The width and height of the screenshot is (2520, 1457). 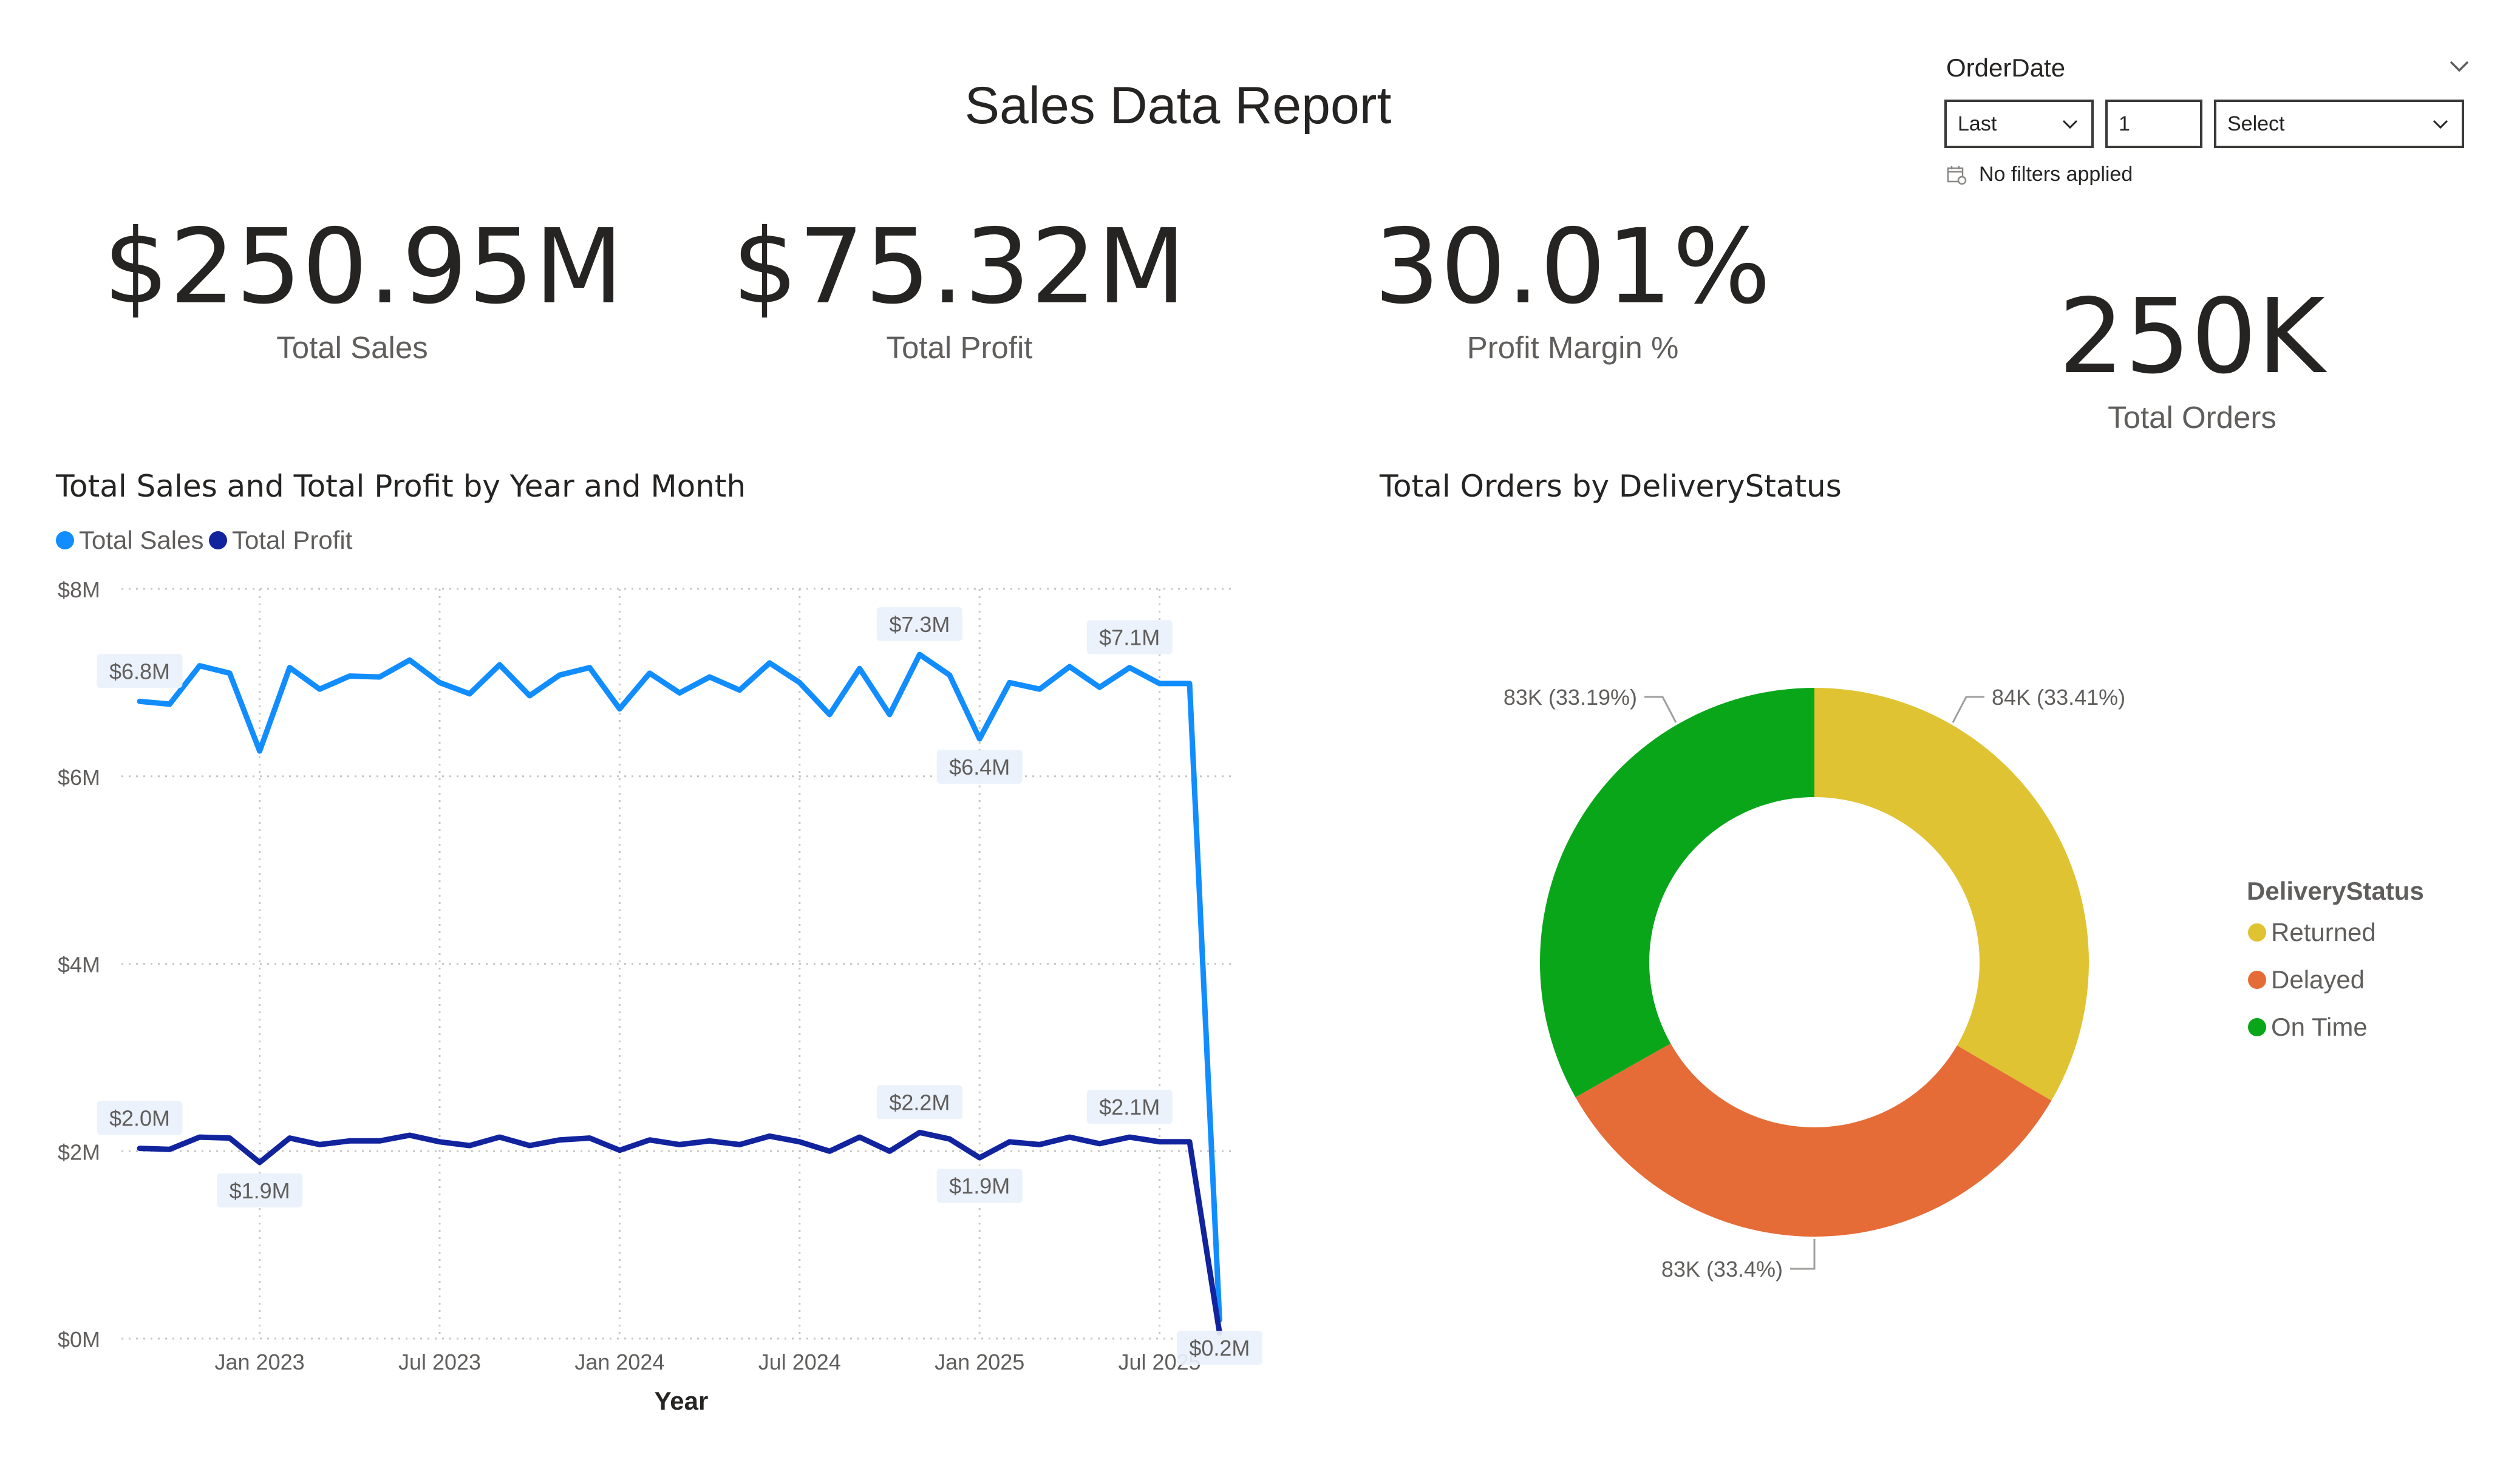 What do you see at coordinates (2256, 123) in the screenshot?
I see `slicer-unit-value: Select` at bounding box center [2256, 123].